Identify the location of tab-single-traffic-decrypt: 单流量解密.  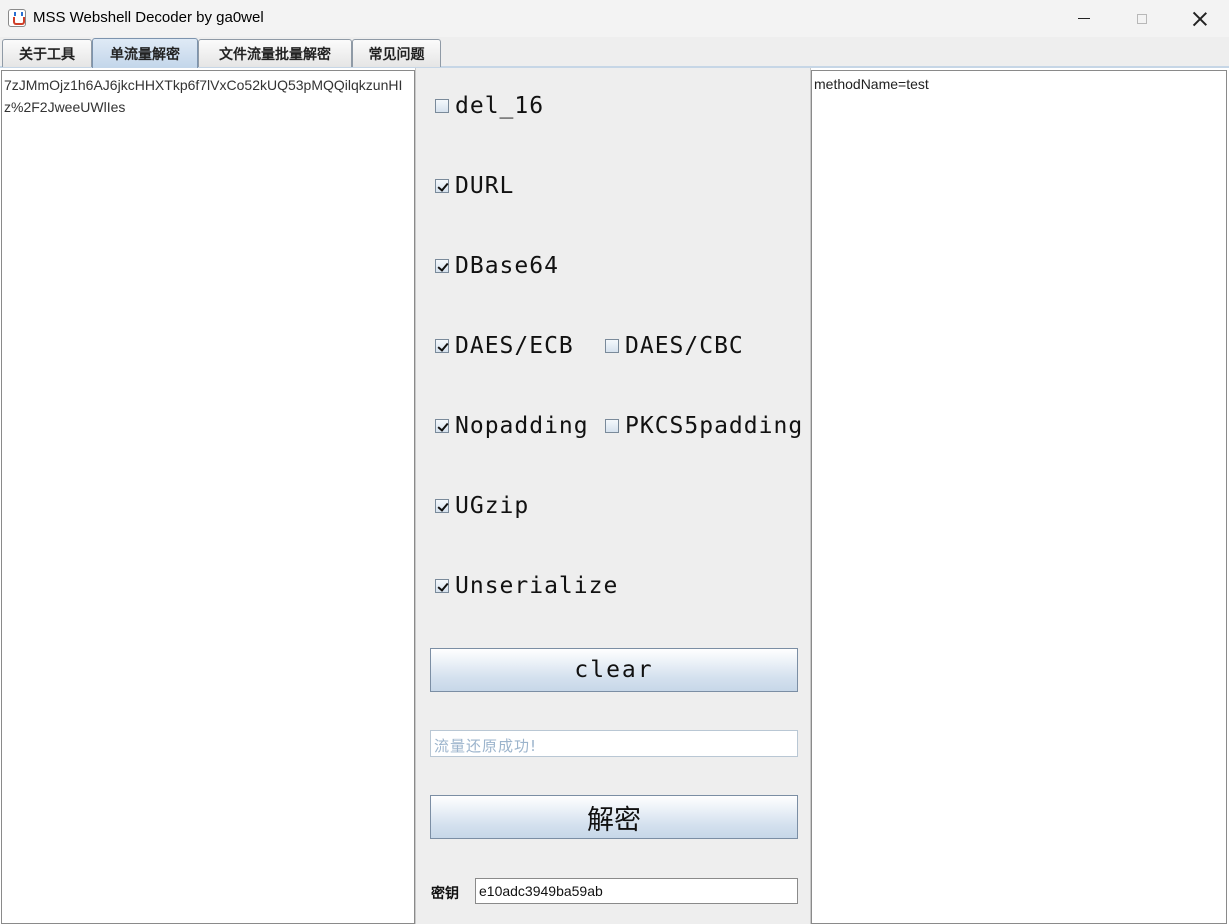
(145, 53).